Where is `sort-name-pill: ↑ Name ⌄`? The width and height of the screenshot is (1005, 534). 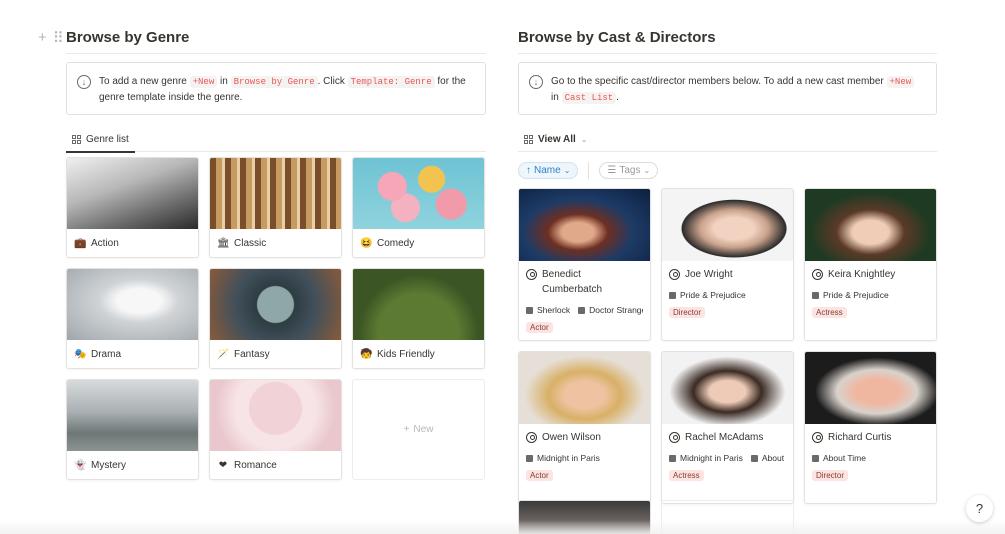 sort-name-pill: ↑ Name ⌄ is located at coordinates (548, 170).